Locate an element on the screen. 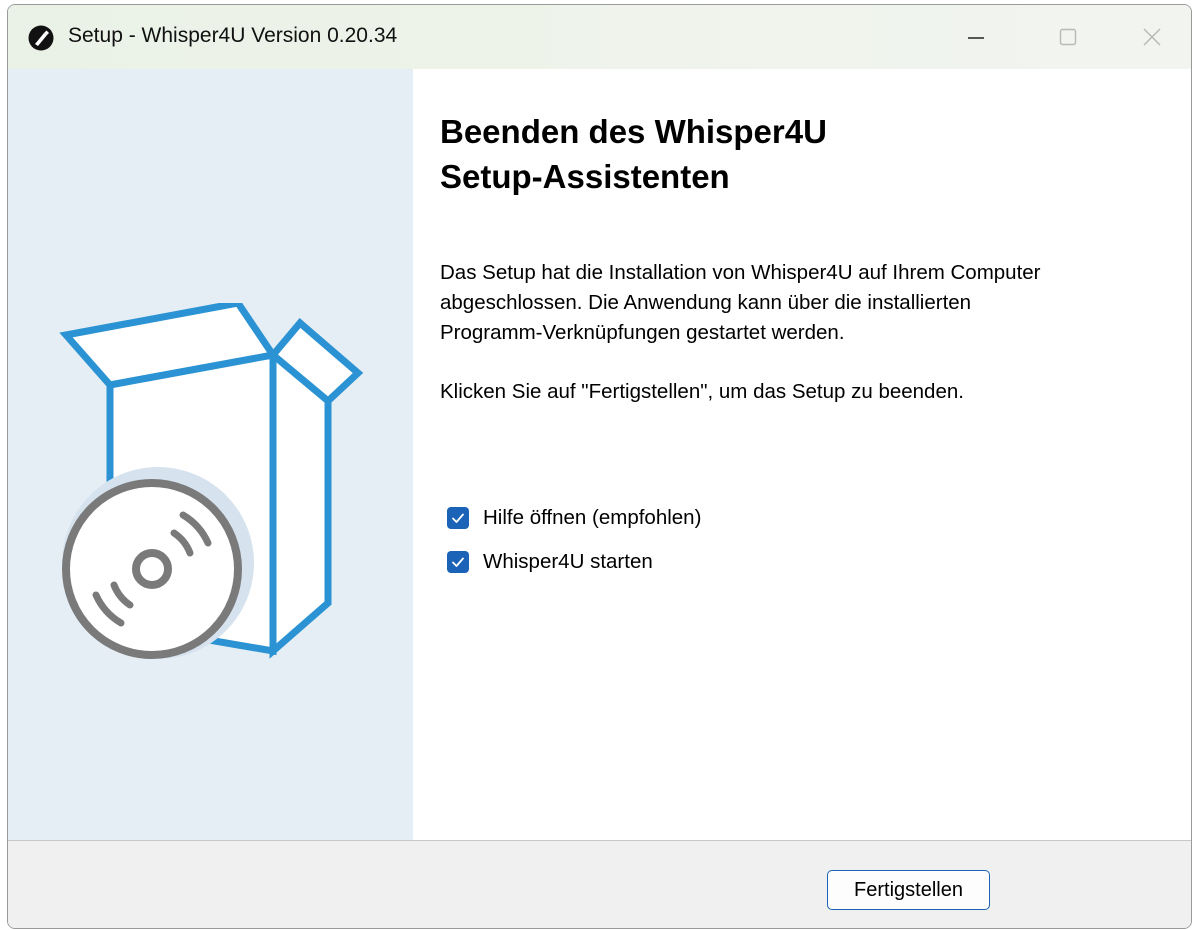  maximize-button is located at coordinates (1068, 37).